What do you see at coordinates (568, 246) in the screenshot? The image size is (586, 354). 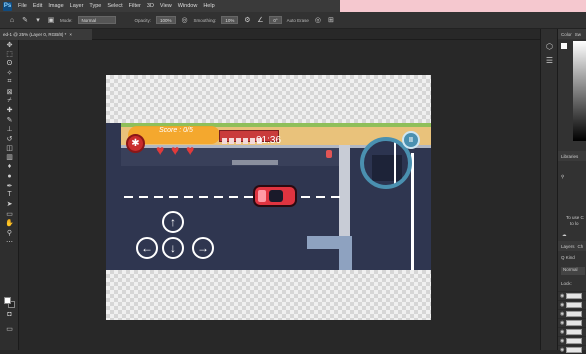 I see `tab-layers: Layers` at bounding box center [568, 246].